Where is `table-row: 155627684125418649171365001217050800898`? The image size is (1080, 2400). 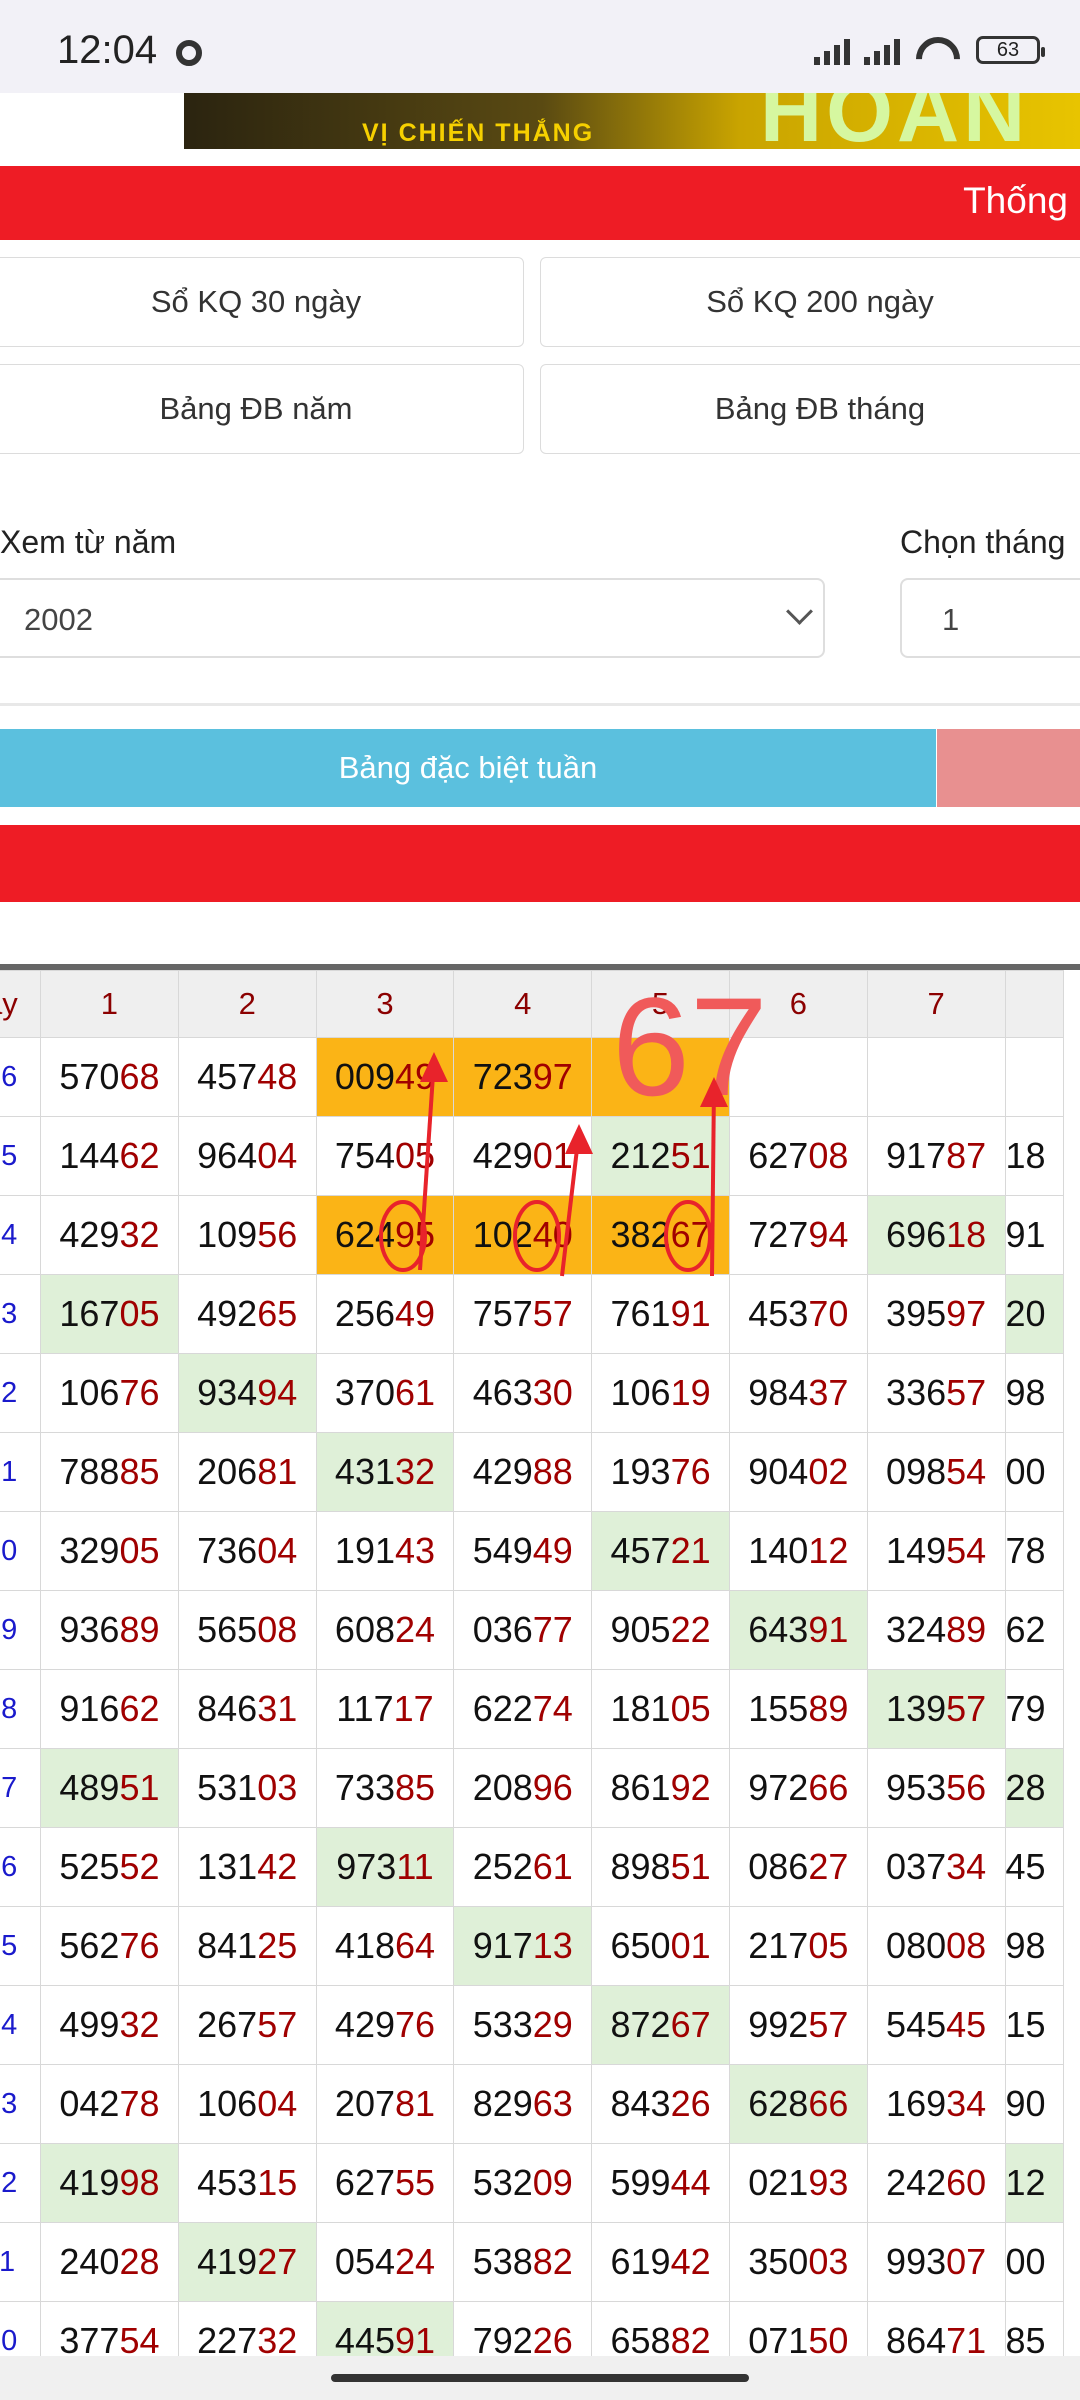 table-row: 155627684125418649171365001217050800898 is located at coordinates (532, 1946).